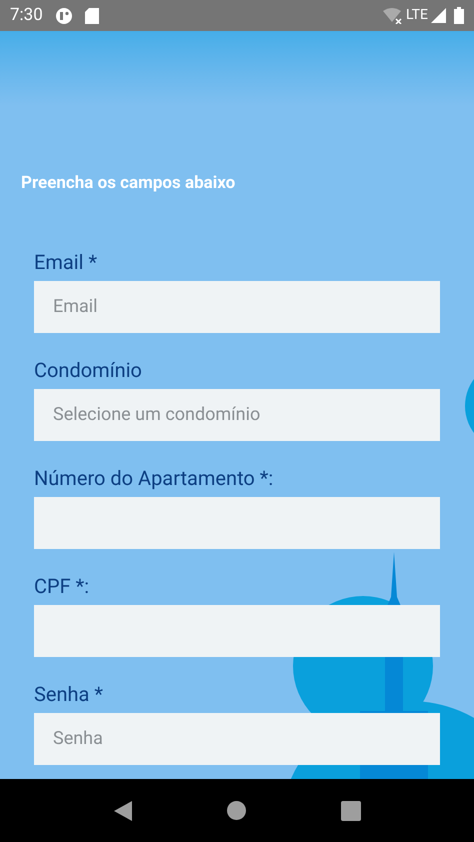 The height and width of the screenshot is (842, 474). Describe the element at coordinates (237, 306) in the screenshot. I see `input-field: Email` at that location.